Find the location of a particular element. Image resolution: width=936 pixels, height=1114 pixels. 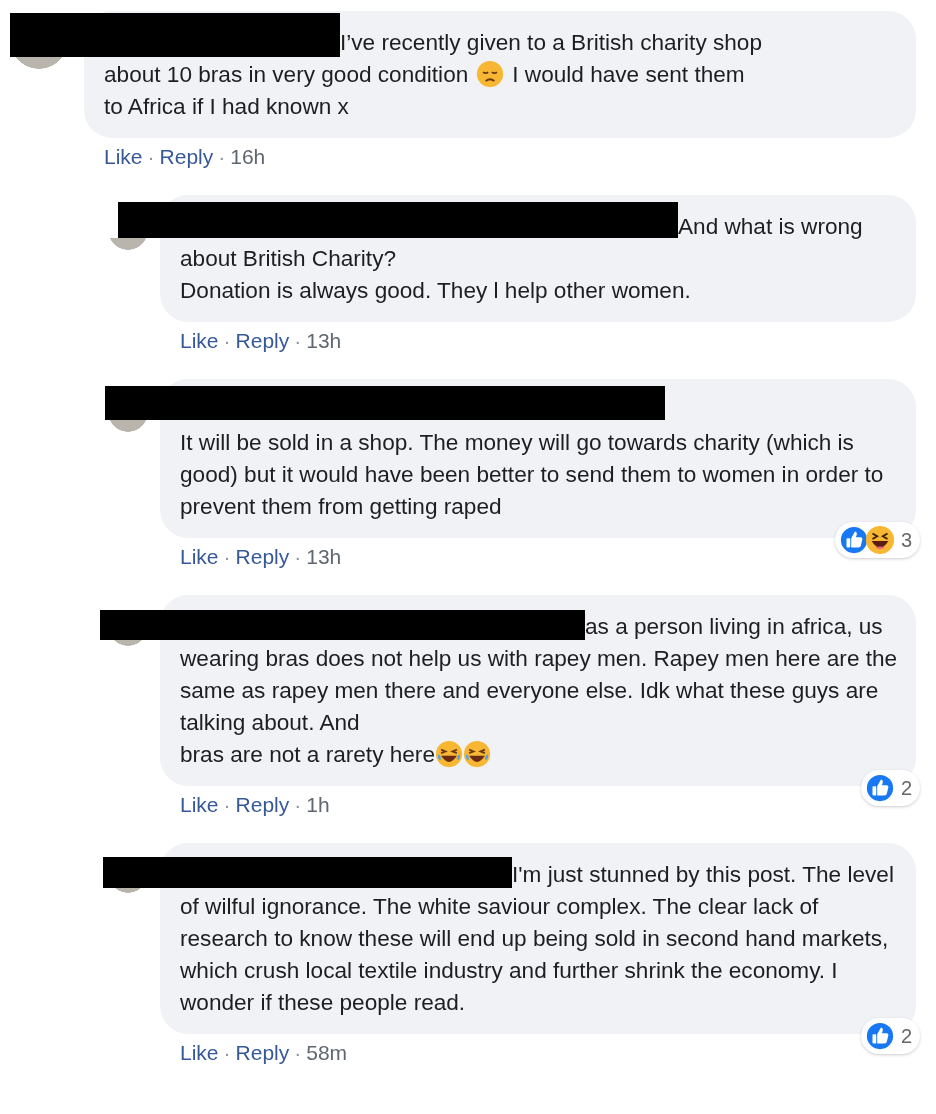

comment-text: I would have sent them is located at coordinates (628, 74).